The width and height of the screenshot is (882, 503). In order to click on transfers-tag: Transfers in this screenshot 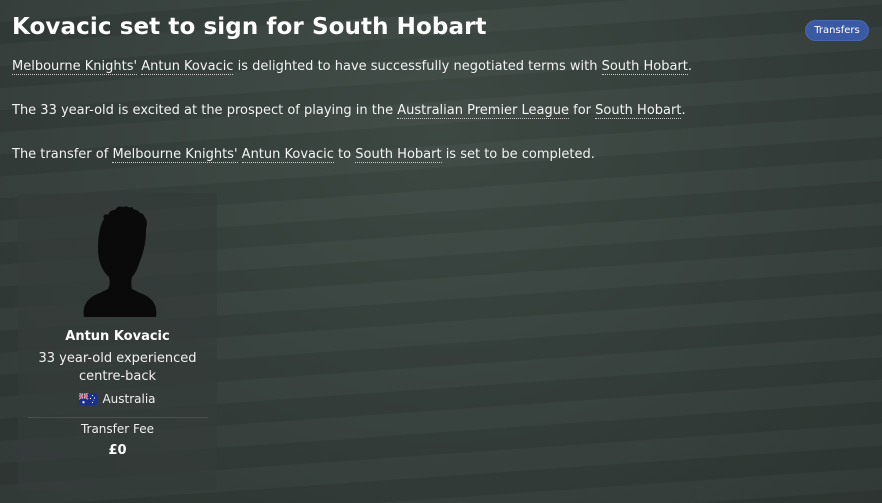, I will do `click(837, 30)`.